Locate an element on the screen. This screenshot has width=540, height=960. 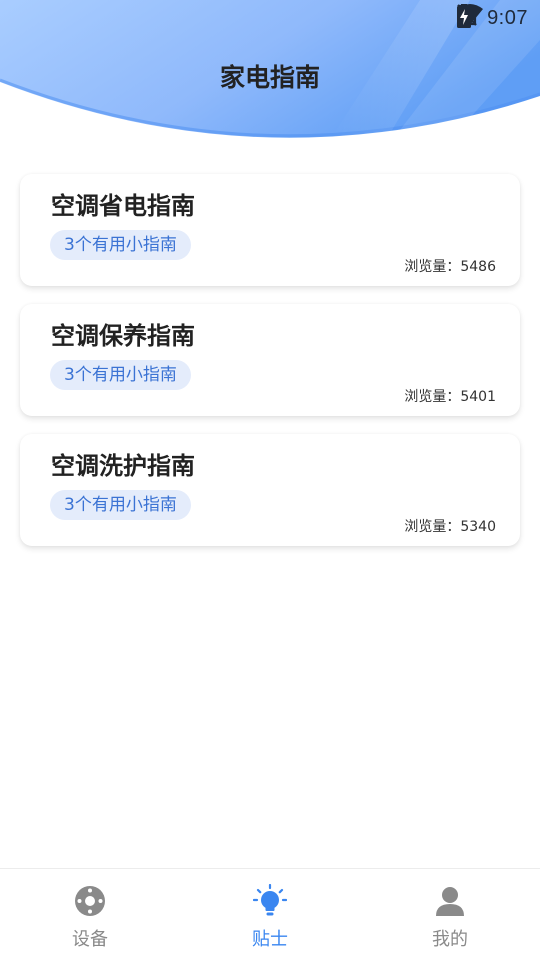
tab-label: 设备 is located at coordinates (90, 939).